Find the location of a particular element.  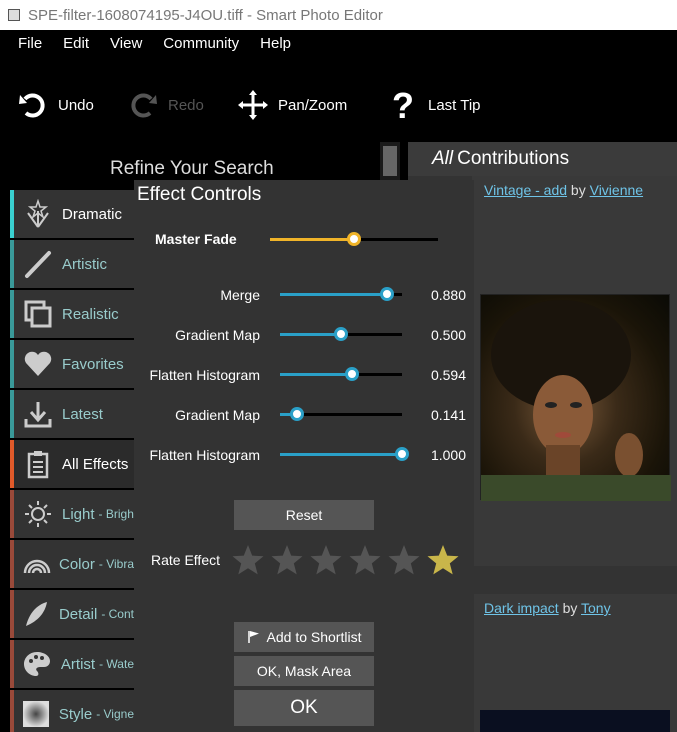

param-value: 0.880 is located at coordinates (448, 295).